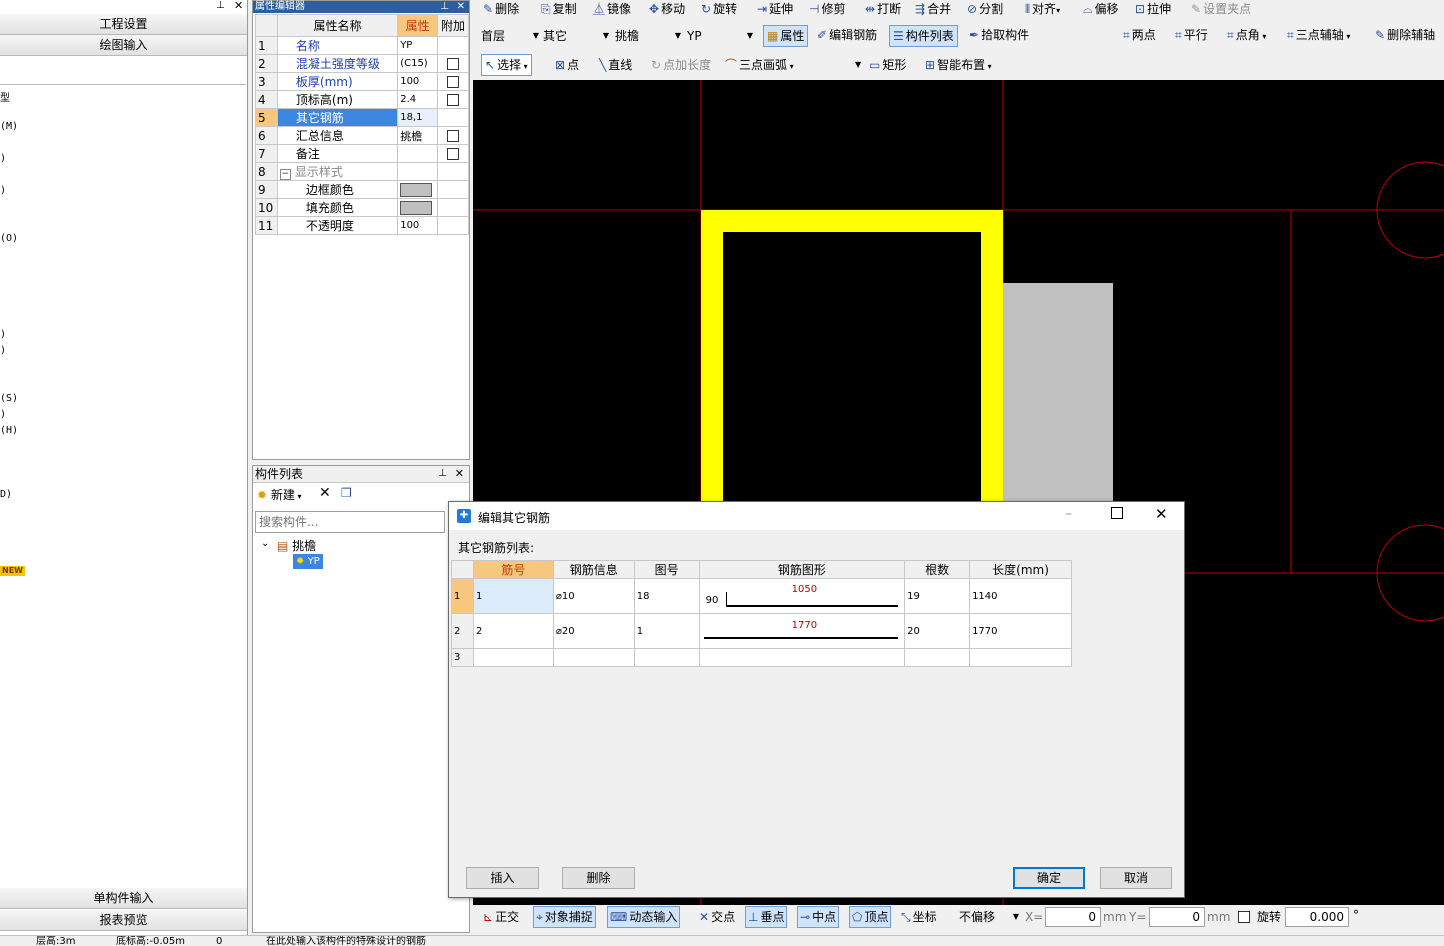 This screenshot has height=946, width=1444. What do you see at coordinates (775, 9) in the screenshot?
I see `extend-button: ⇥ 延伸` at bounding box center [775, 9].